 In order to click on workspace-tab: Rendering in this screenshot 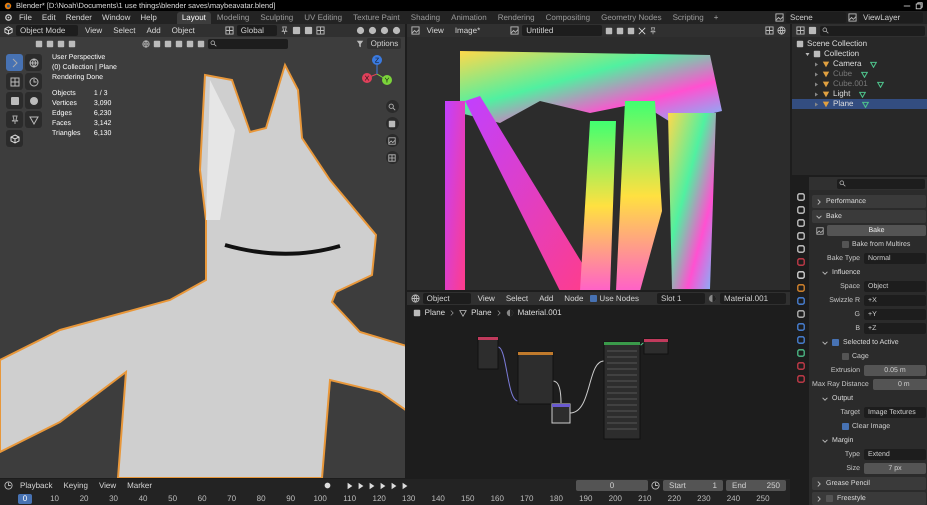, I will do `click(516, 18)`.